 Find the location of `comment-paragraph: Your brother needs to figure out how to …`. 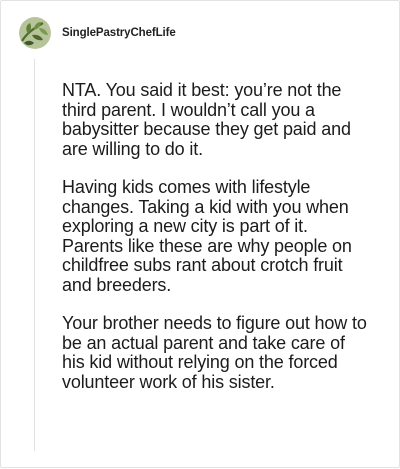

comment-paragraph: Your brother needs to figure out how to … is located at coordinates (214, 352).